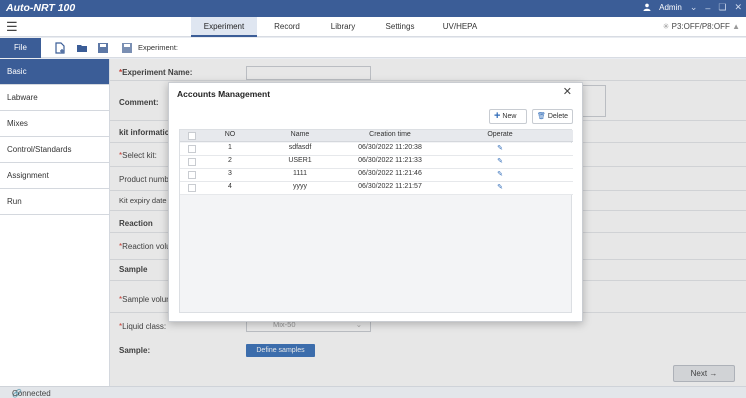 The width and height of the screenshot is (746, 398). What do you see at coordinates (694, 7) in the screenshot?
I see `chevron-down-icon: ⌄` at bounding box center [694, 7].